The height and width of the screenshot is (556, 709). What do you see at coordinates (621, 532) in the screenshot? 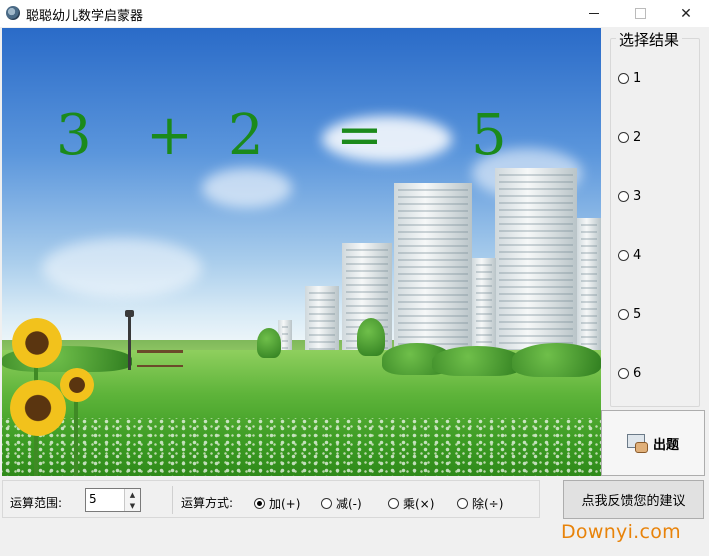
I see `watermark: Downyi.com` at bounding box center [621, 532].